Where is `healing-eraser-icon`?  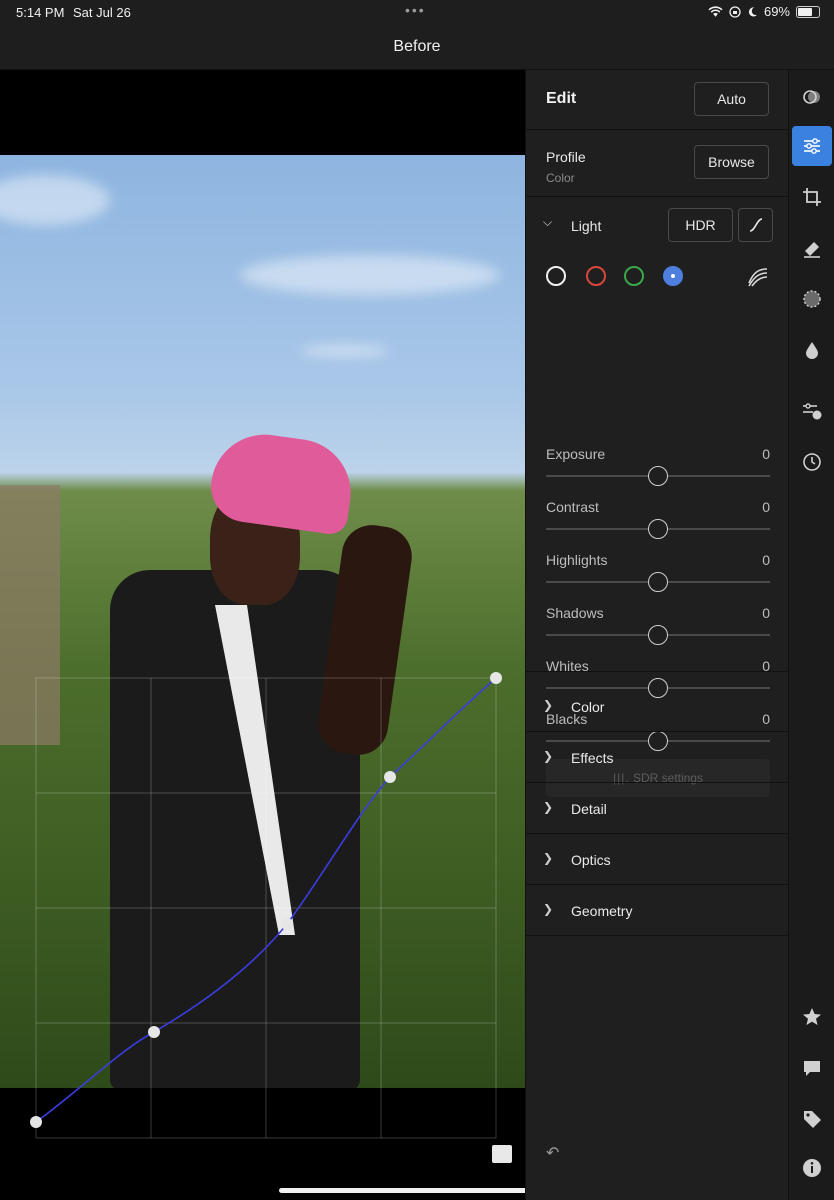 healing-eraser-icon is located at coordinates (812, 248).